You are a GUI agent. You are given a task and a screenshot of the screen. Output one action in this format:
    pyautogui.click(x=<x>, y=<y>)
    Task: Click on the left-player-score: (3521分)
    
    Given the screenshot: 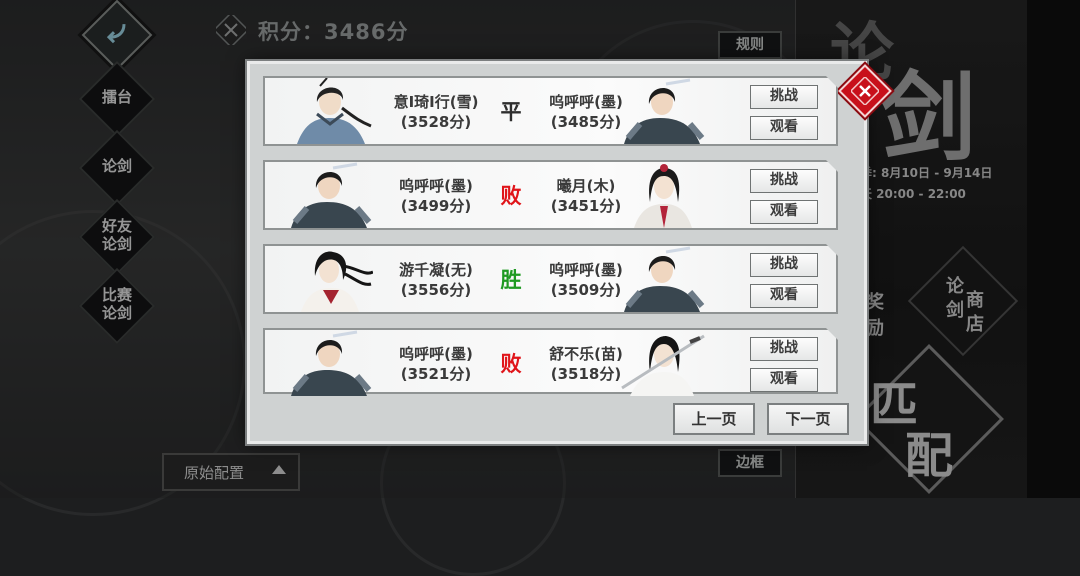 What is the action you would take?
    pyautogui.click(x=436, y=374)
    